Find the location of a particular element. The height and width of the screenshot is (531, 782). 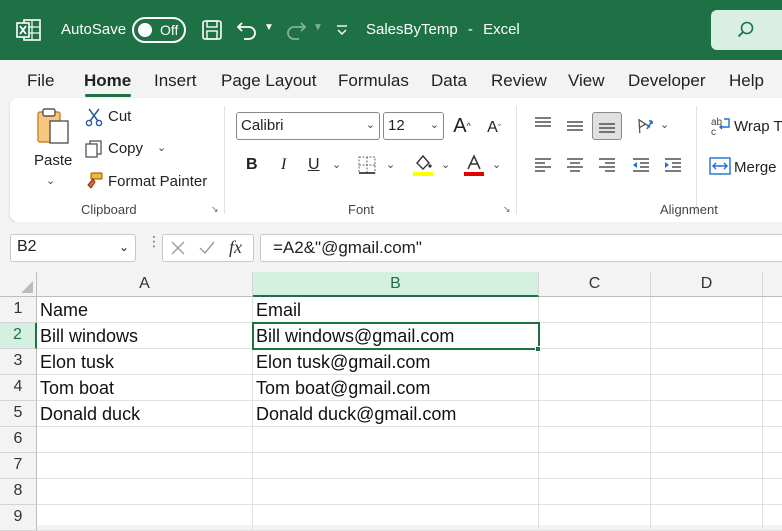

tab-help: Help is located at coordinates (746, 81).